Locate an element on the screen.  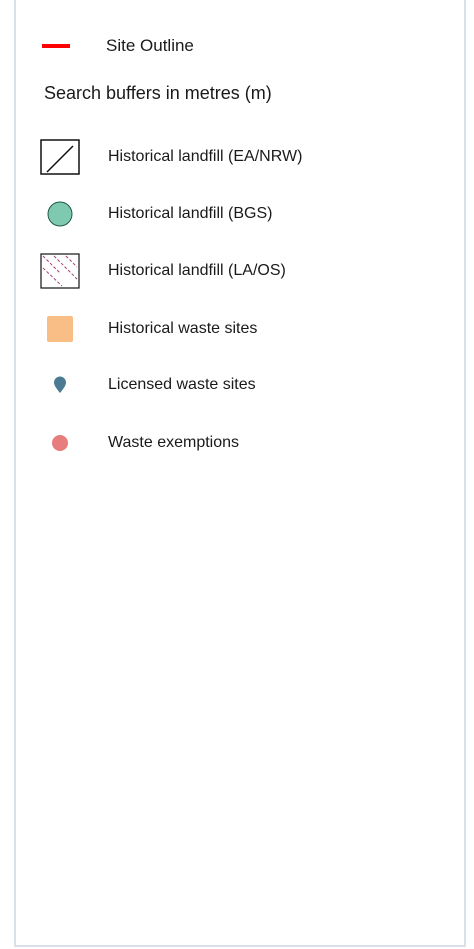
square-icon is located at coordinates (60, 329).